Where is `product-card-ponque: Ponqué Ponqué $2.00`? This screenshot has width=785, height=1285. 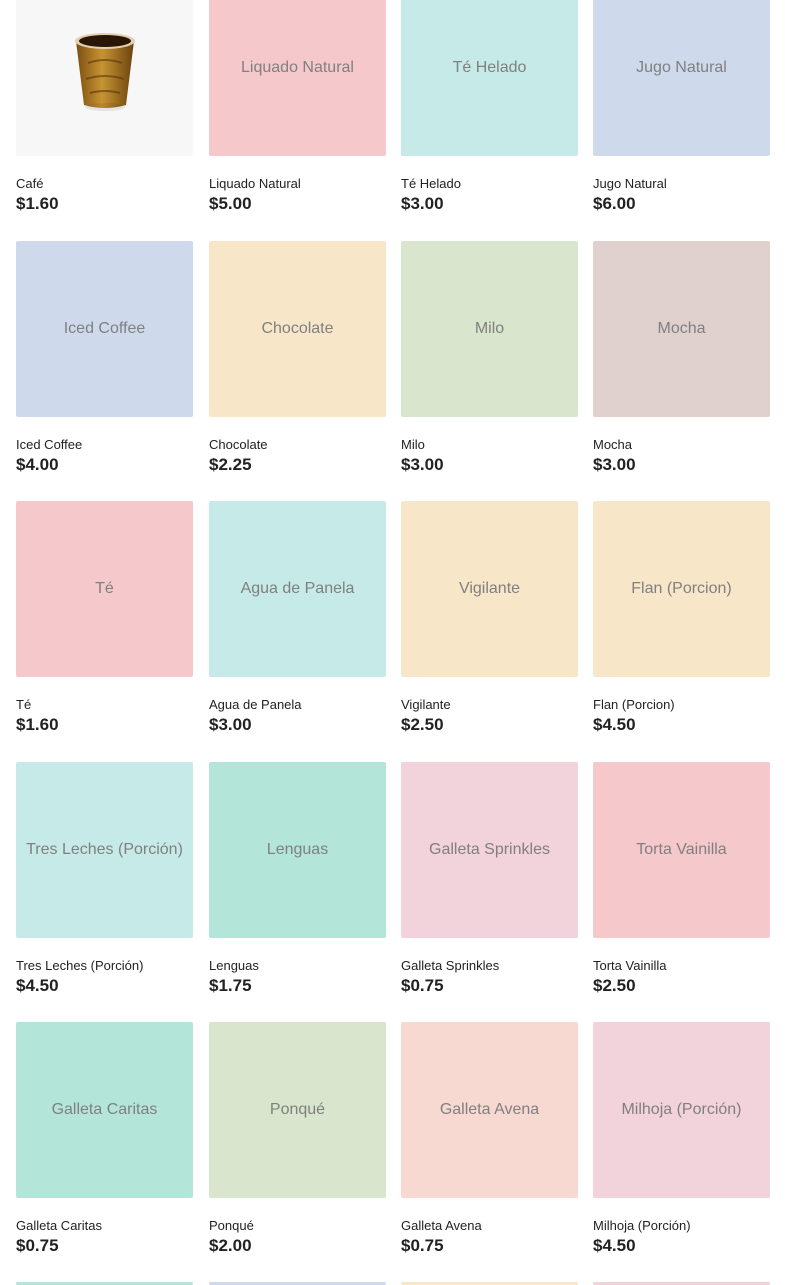
product-card-ponque: Ponqué Ponqué $2.00 is located at coordinates (297, 1138).